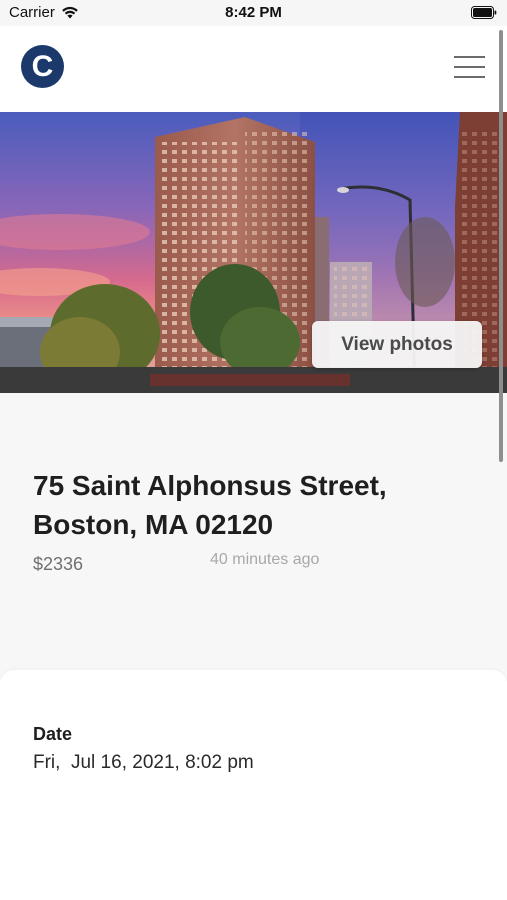 The height and width of the screenshot is (900, 507). Describe the element at coordinates (484, 12) in the screenshot. I see `battery-icon` at that location.